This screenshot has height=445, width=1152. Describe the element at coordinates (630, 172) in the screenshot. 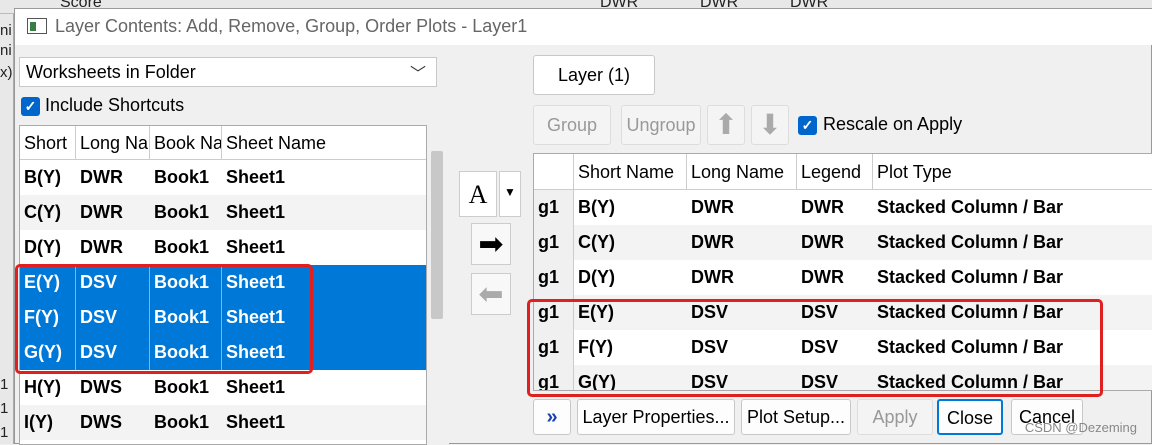

I see `column-header-short-name: Short Name` at that location.